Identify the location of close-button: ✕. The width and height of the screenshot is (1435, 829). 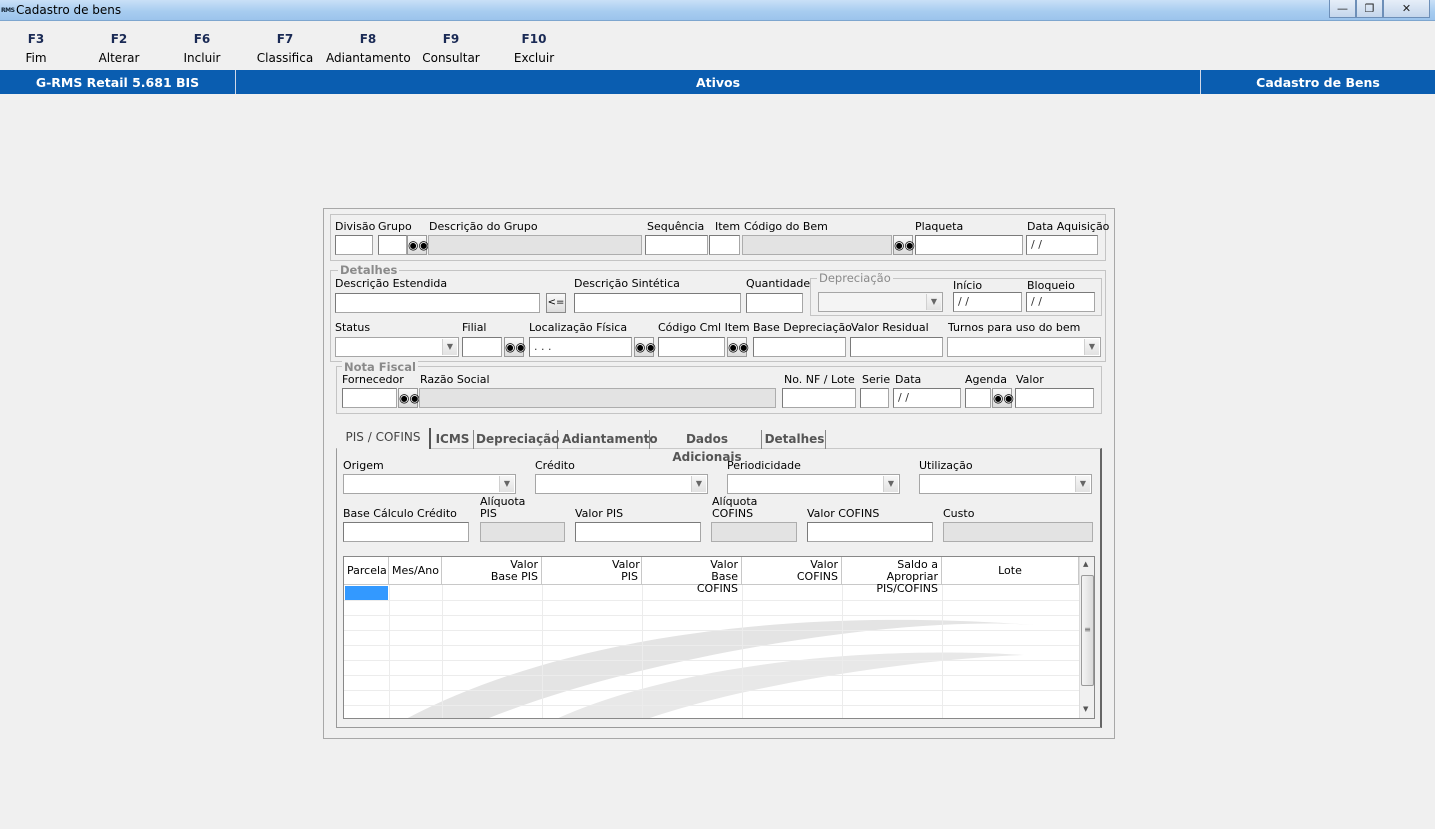
(1406, 9).